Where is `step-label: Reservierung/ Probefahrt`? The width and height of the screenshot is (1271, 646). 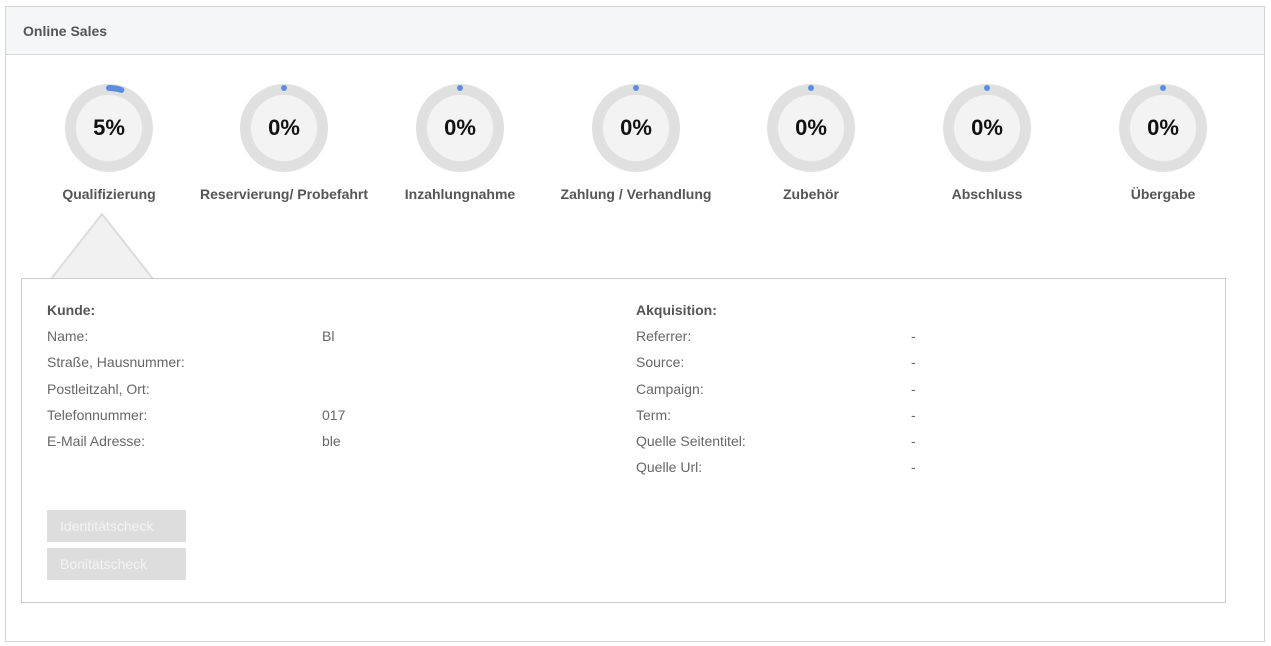
step-label: Reservierung/ Probefahrt is located at coordinates (284, 194).